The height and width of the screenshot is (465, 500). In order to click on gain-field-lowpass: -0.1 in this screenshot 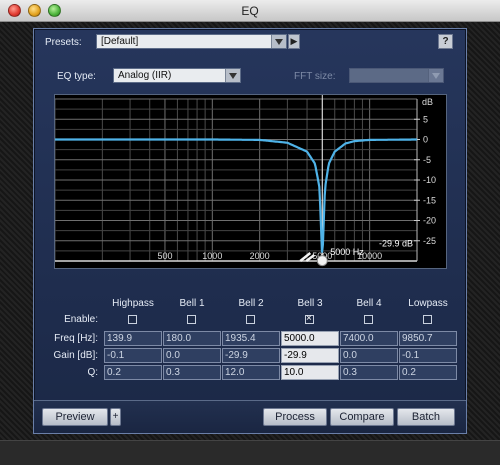, I will do `click(428, 355)`.